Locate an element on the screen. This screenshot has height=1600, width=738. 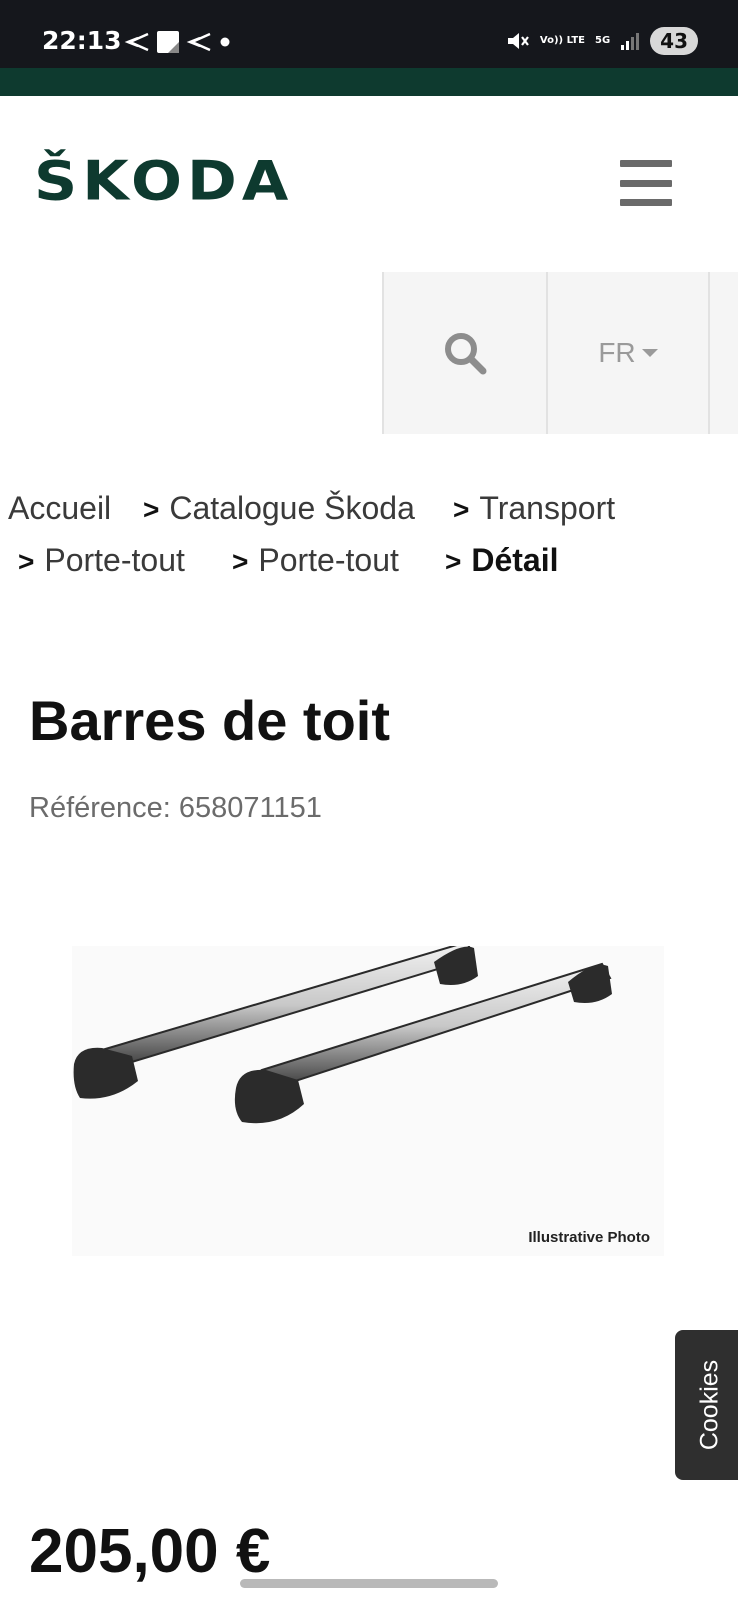
product-reference: Référence: 658071151 is located at coordinates (175, 808).